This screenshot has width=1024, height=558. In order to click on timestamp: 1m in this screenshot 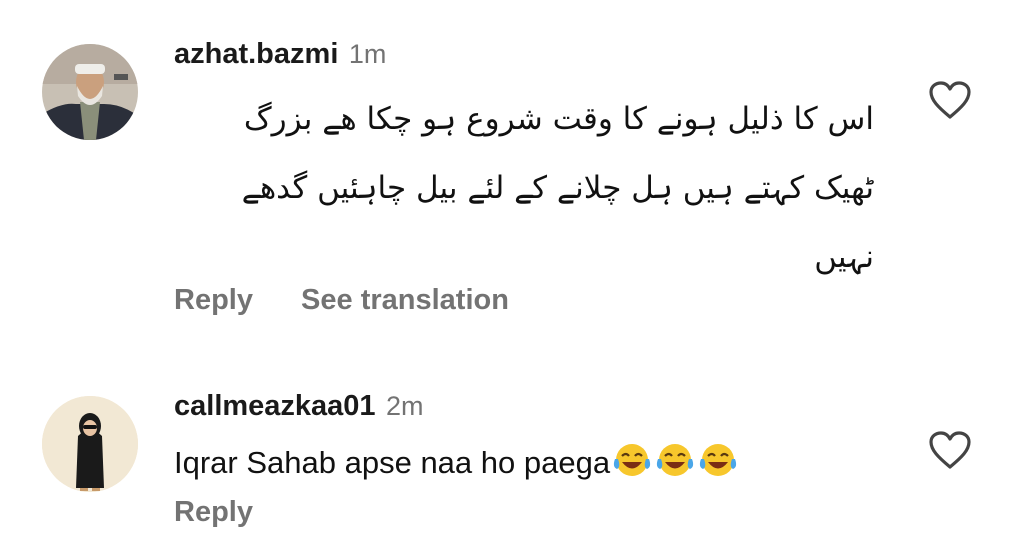, I will do `click(367, 54)`.